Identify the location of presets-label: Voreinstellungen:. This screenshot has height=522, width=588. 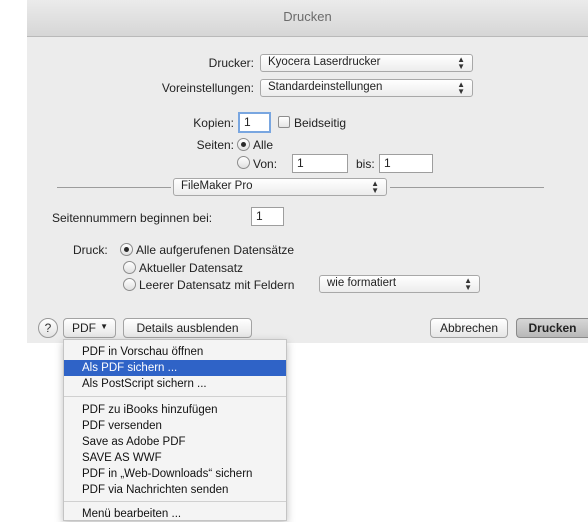
(207, 88).